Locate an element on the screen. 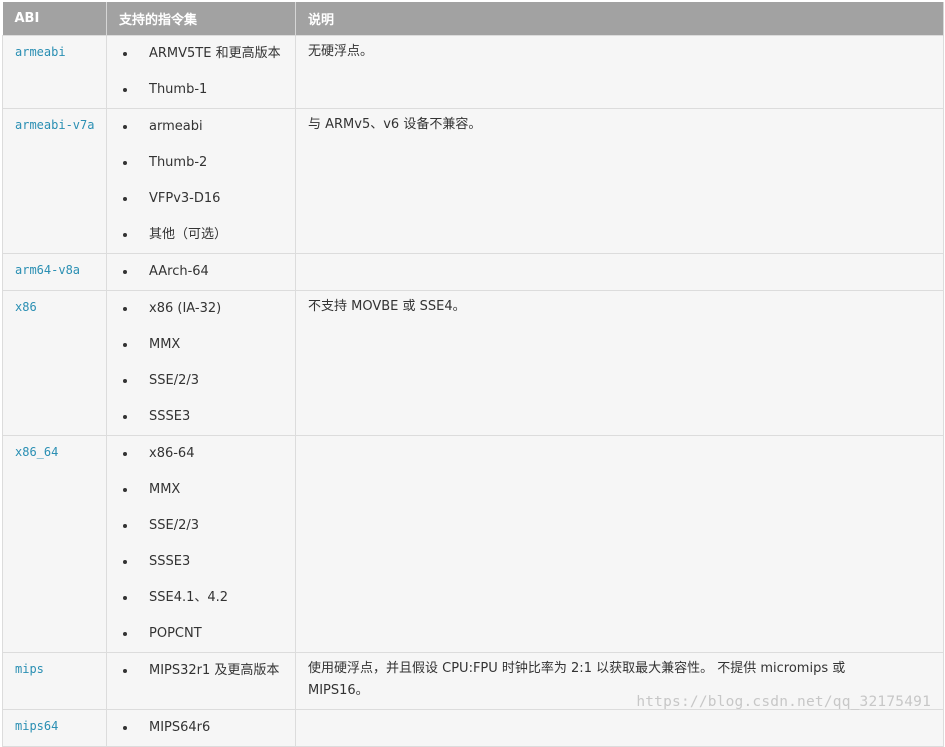  notes-cell: 与 ARMv5、v6 设备不兼容。 is located at coordinates (619, 180).